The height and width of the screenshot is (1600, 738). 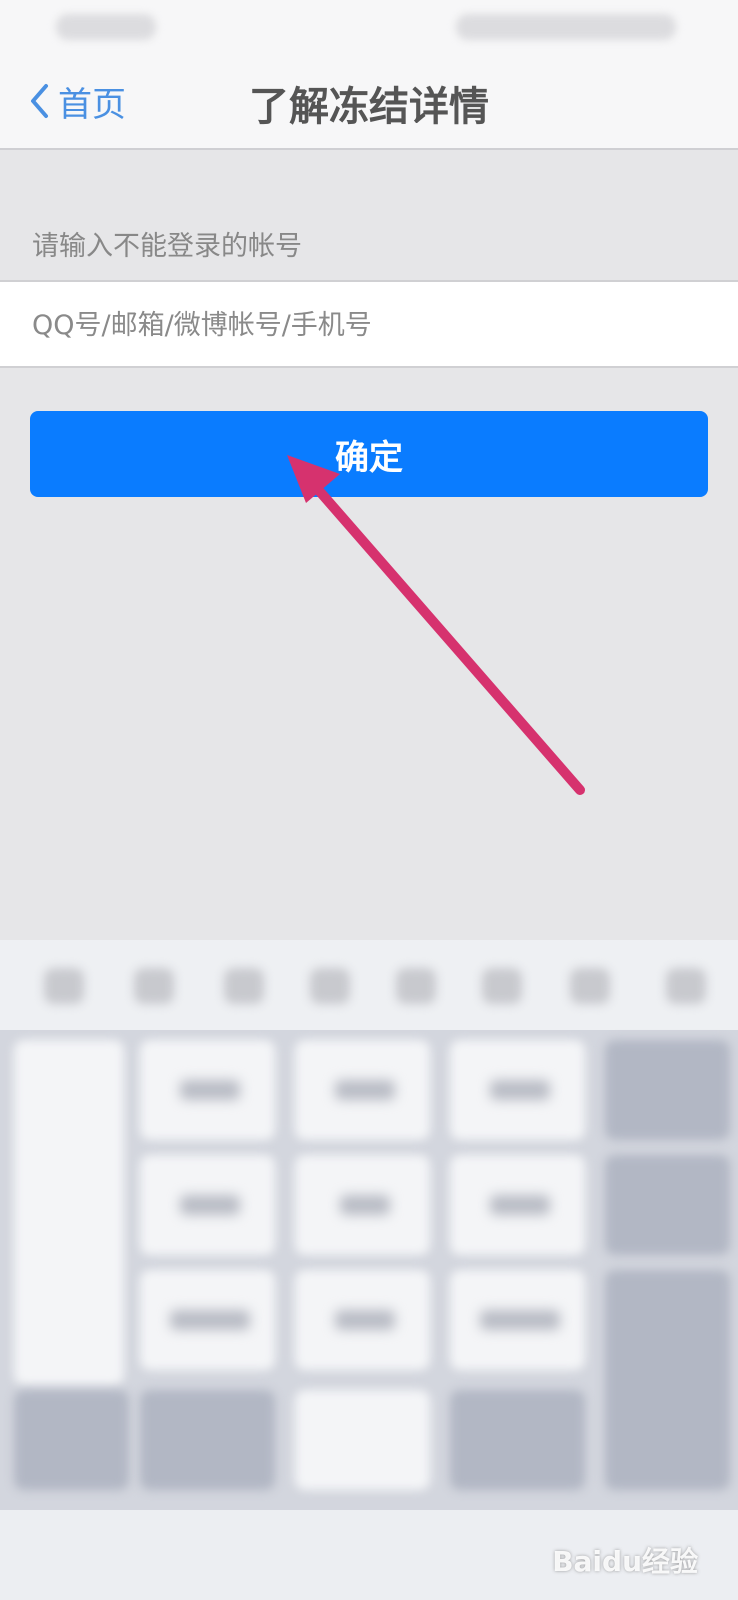 I want to click on account-input-row, so click(x=369, y=324).